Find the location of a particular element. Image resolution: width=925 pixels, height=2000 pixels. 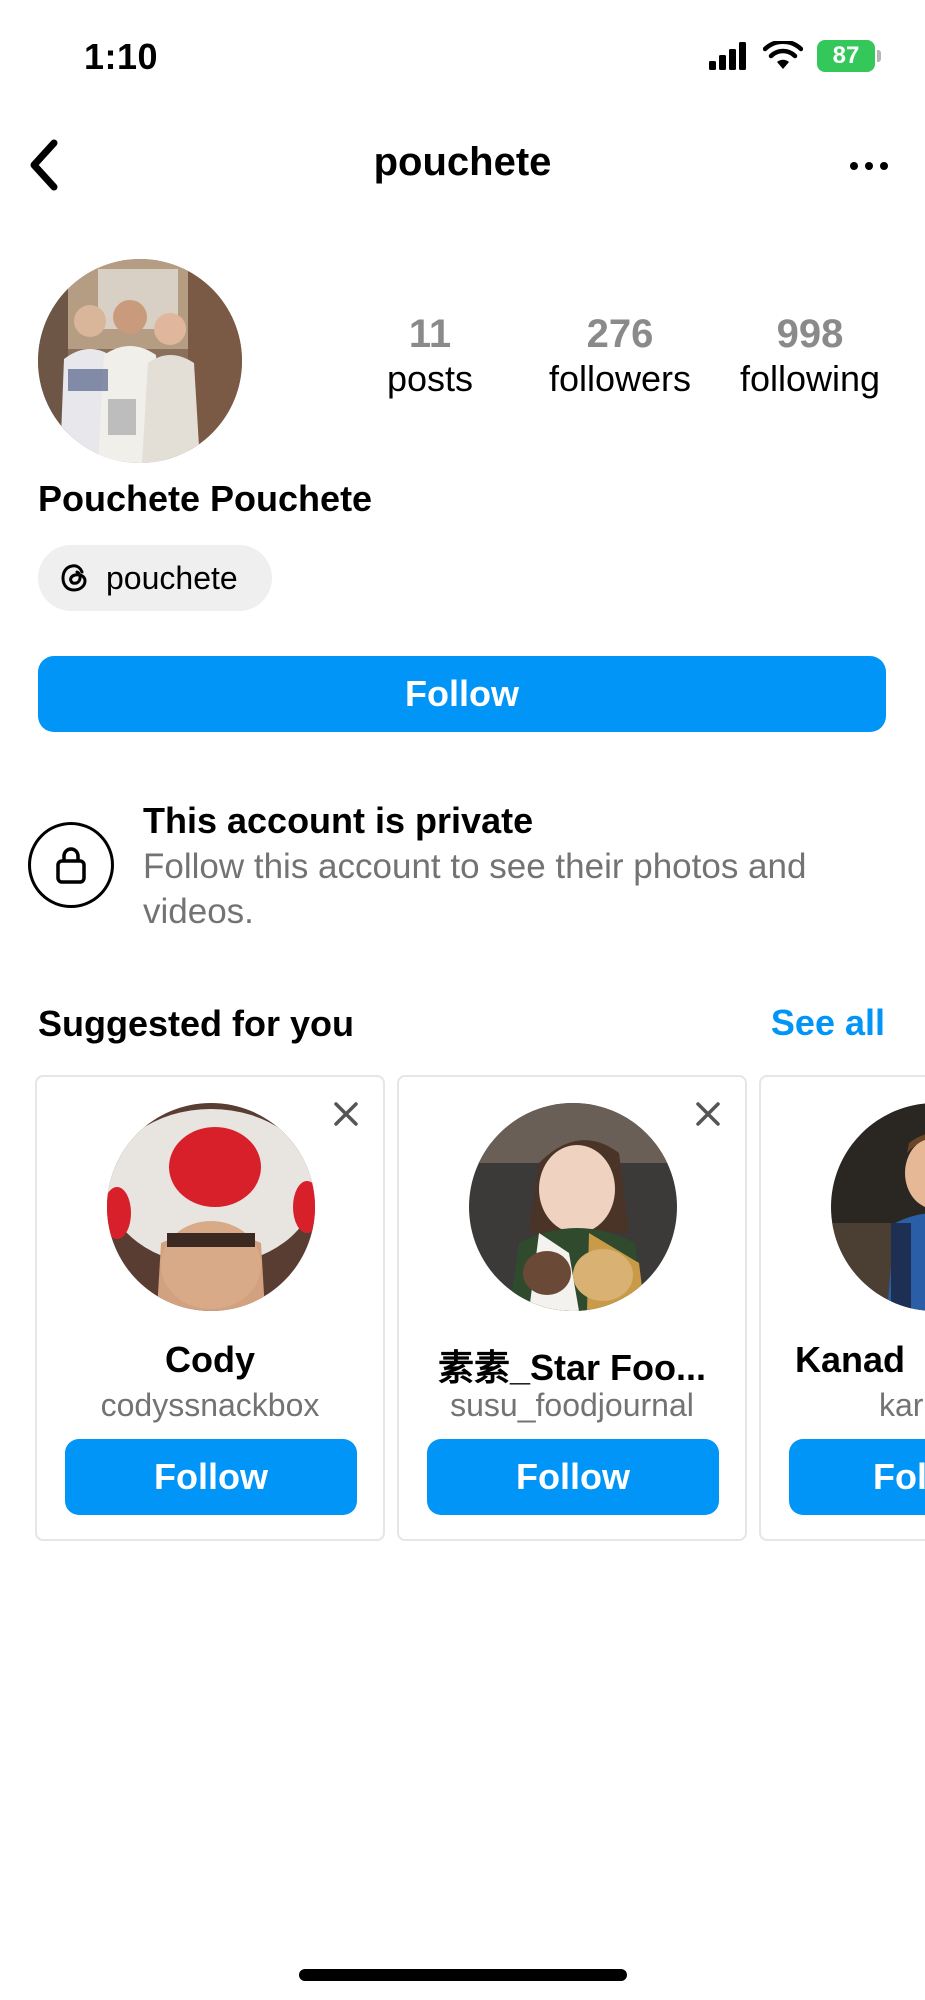

threads-handle: pouchete is located at coordinates (172, 577).